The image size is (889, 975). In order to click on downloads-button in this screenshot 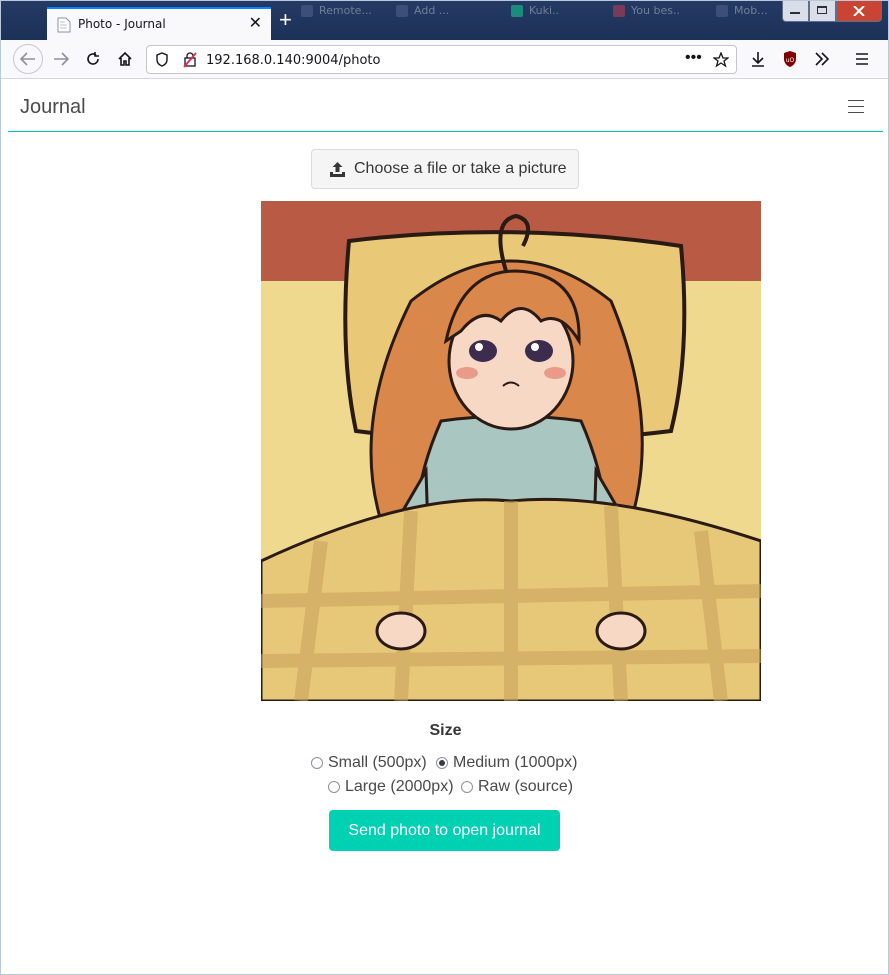, I will do `click(758, 59)`.